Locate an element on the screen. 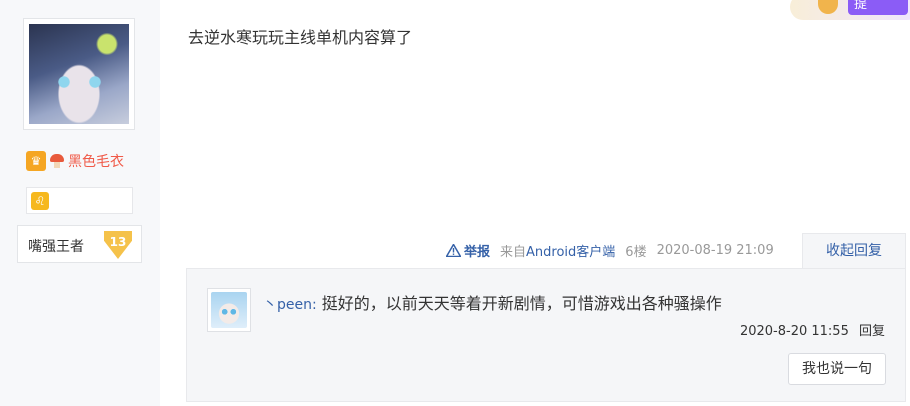  level-badge-box: 嘴强王者 13 is located at coordinates (79, 244).